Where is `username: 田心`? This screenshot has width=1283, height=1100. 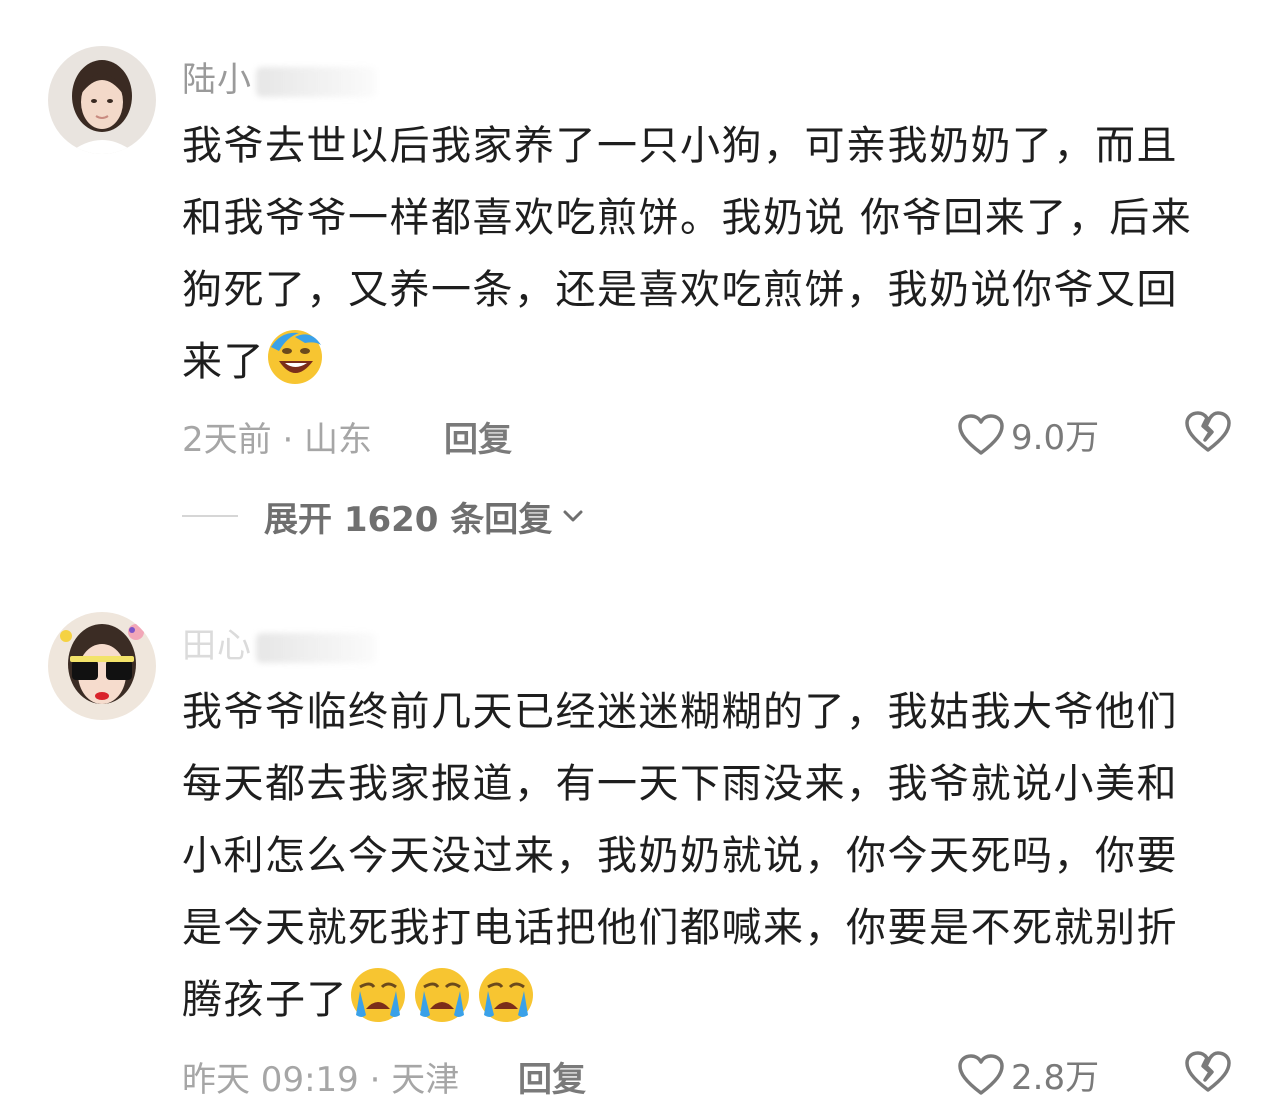 username: 田心 is located at coordinates (279, 642).